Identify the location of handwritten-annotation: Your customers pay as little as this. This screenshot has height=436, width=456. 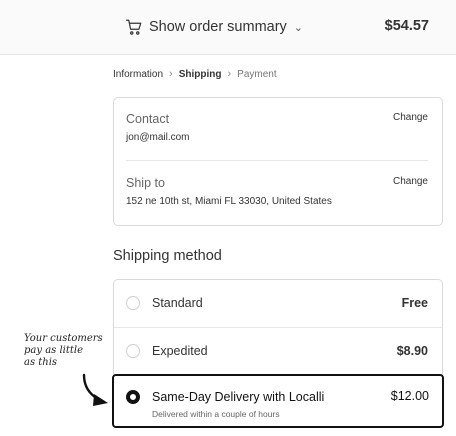
(69, 351).